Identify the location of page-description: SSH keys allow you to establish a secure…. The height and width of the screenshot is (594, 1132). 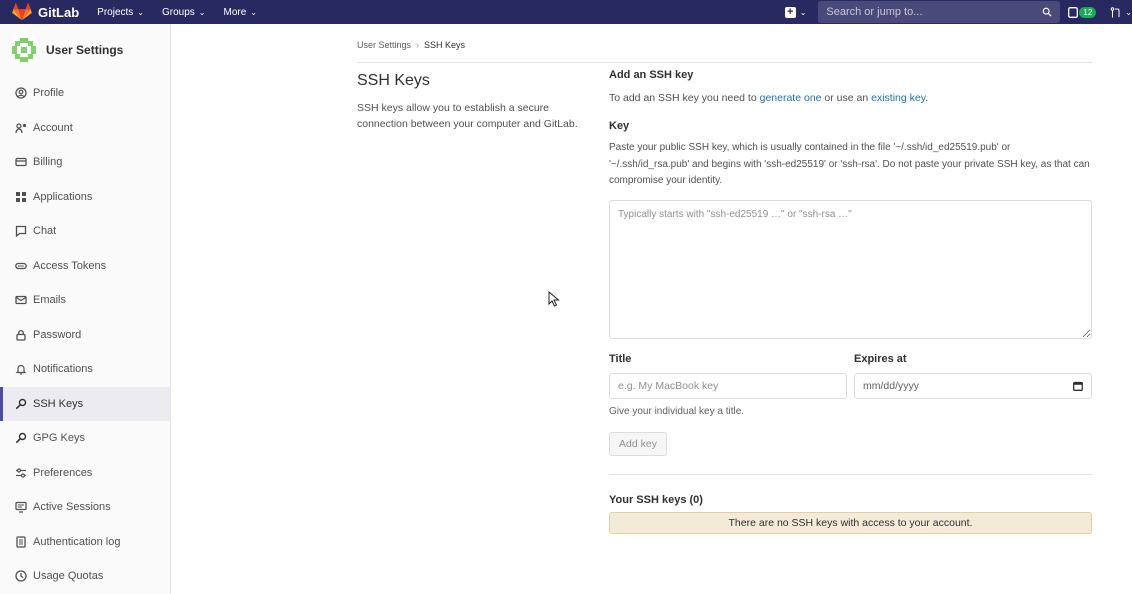
(467, 116).